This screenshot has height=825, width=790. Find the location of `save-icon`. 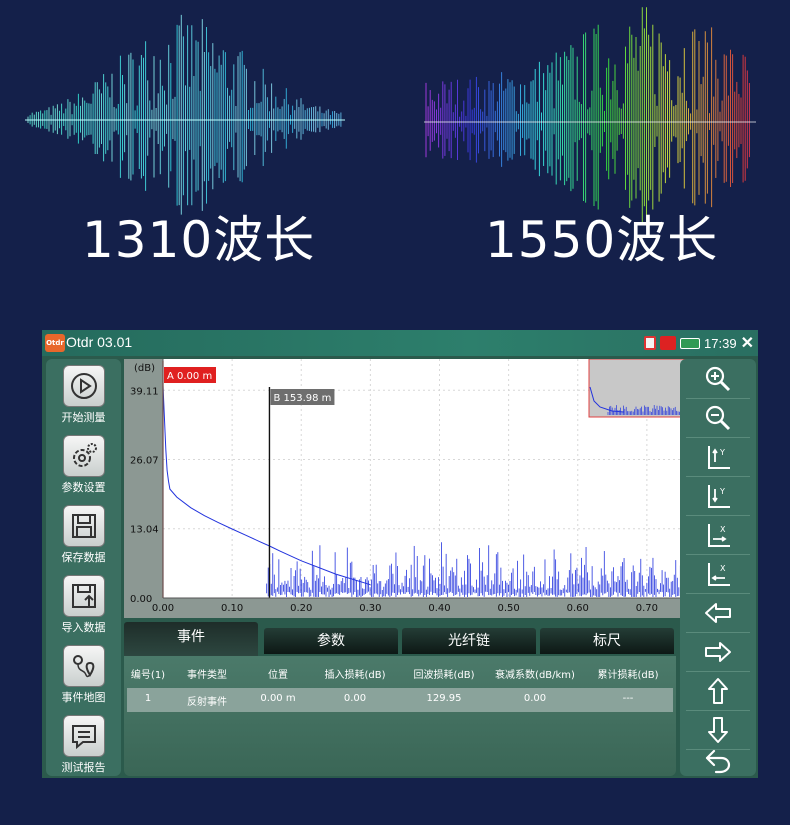

save-icon is located at coordinates (83, 526).